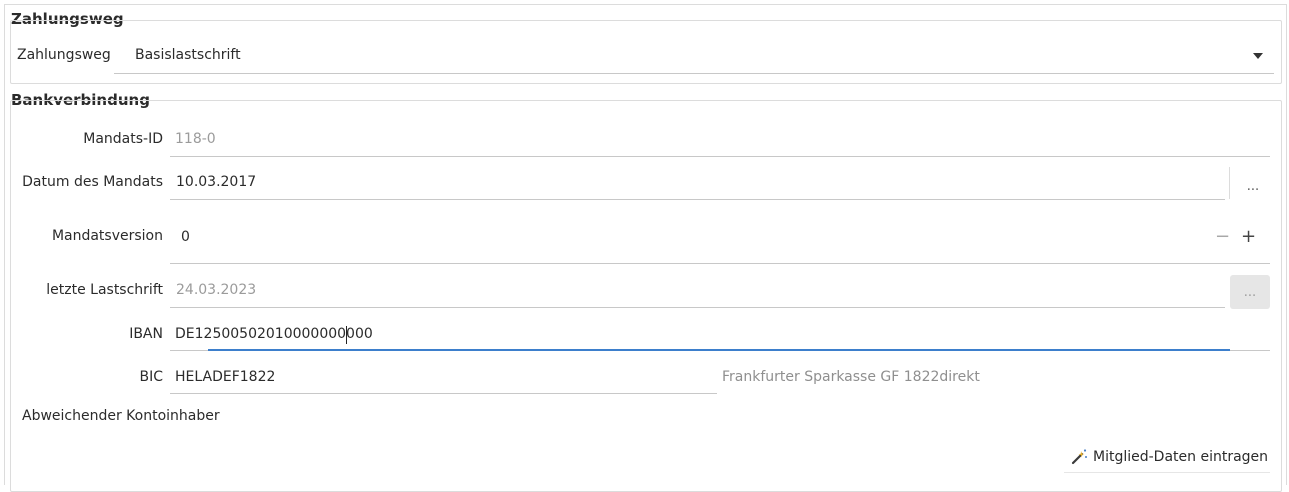  I want to click on mitglied-daten-eintragen-button: Mitglied-Daten eintragen, so click(1167, 457).